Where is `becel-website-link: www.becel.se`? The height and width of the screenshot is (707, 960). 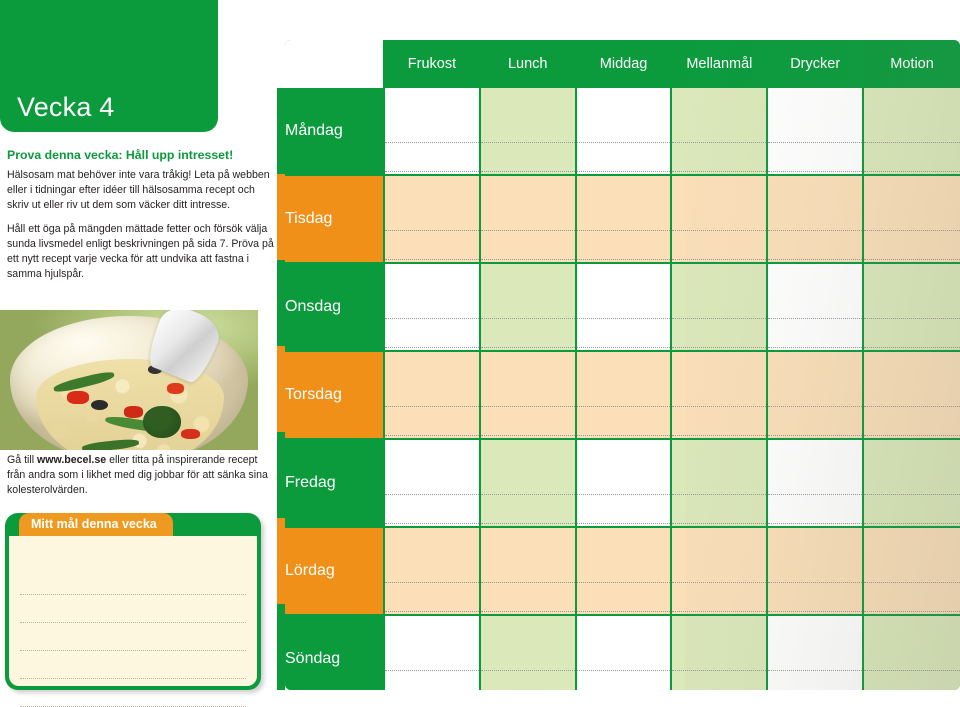
becel-website-link: www.becel.se is located at coordinates (71, 460).